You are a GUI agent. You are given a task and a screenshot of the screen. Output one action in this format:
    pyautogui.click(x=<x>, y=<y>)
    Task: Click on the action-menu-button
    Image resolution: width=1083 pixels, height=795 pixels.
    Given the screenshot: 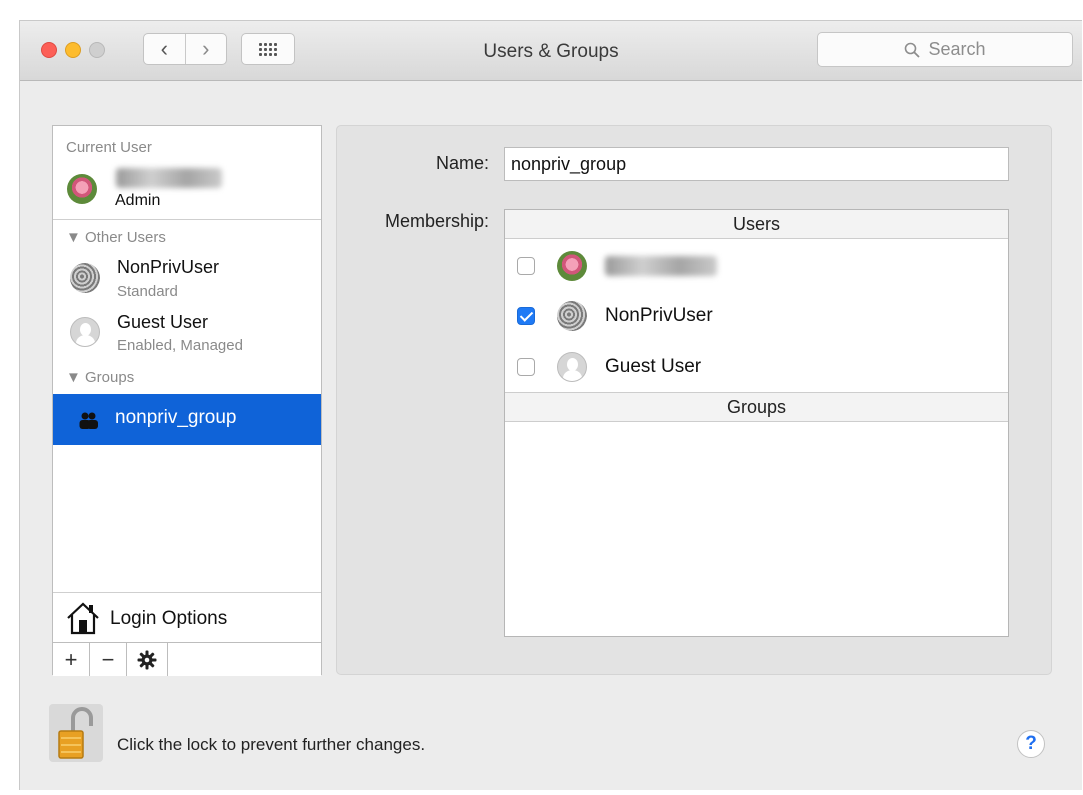 What is the action you would take?
    pyautogui.click(x=147, y=659)
    